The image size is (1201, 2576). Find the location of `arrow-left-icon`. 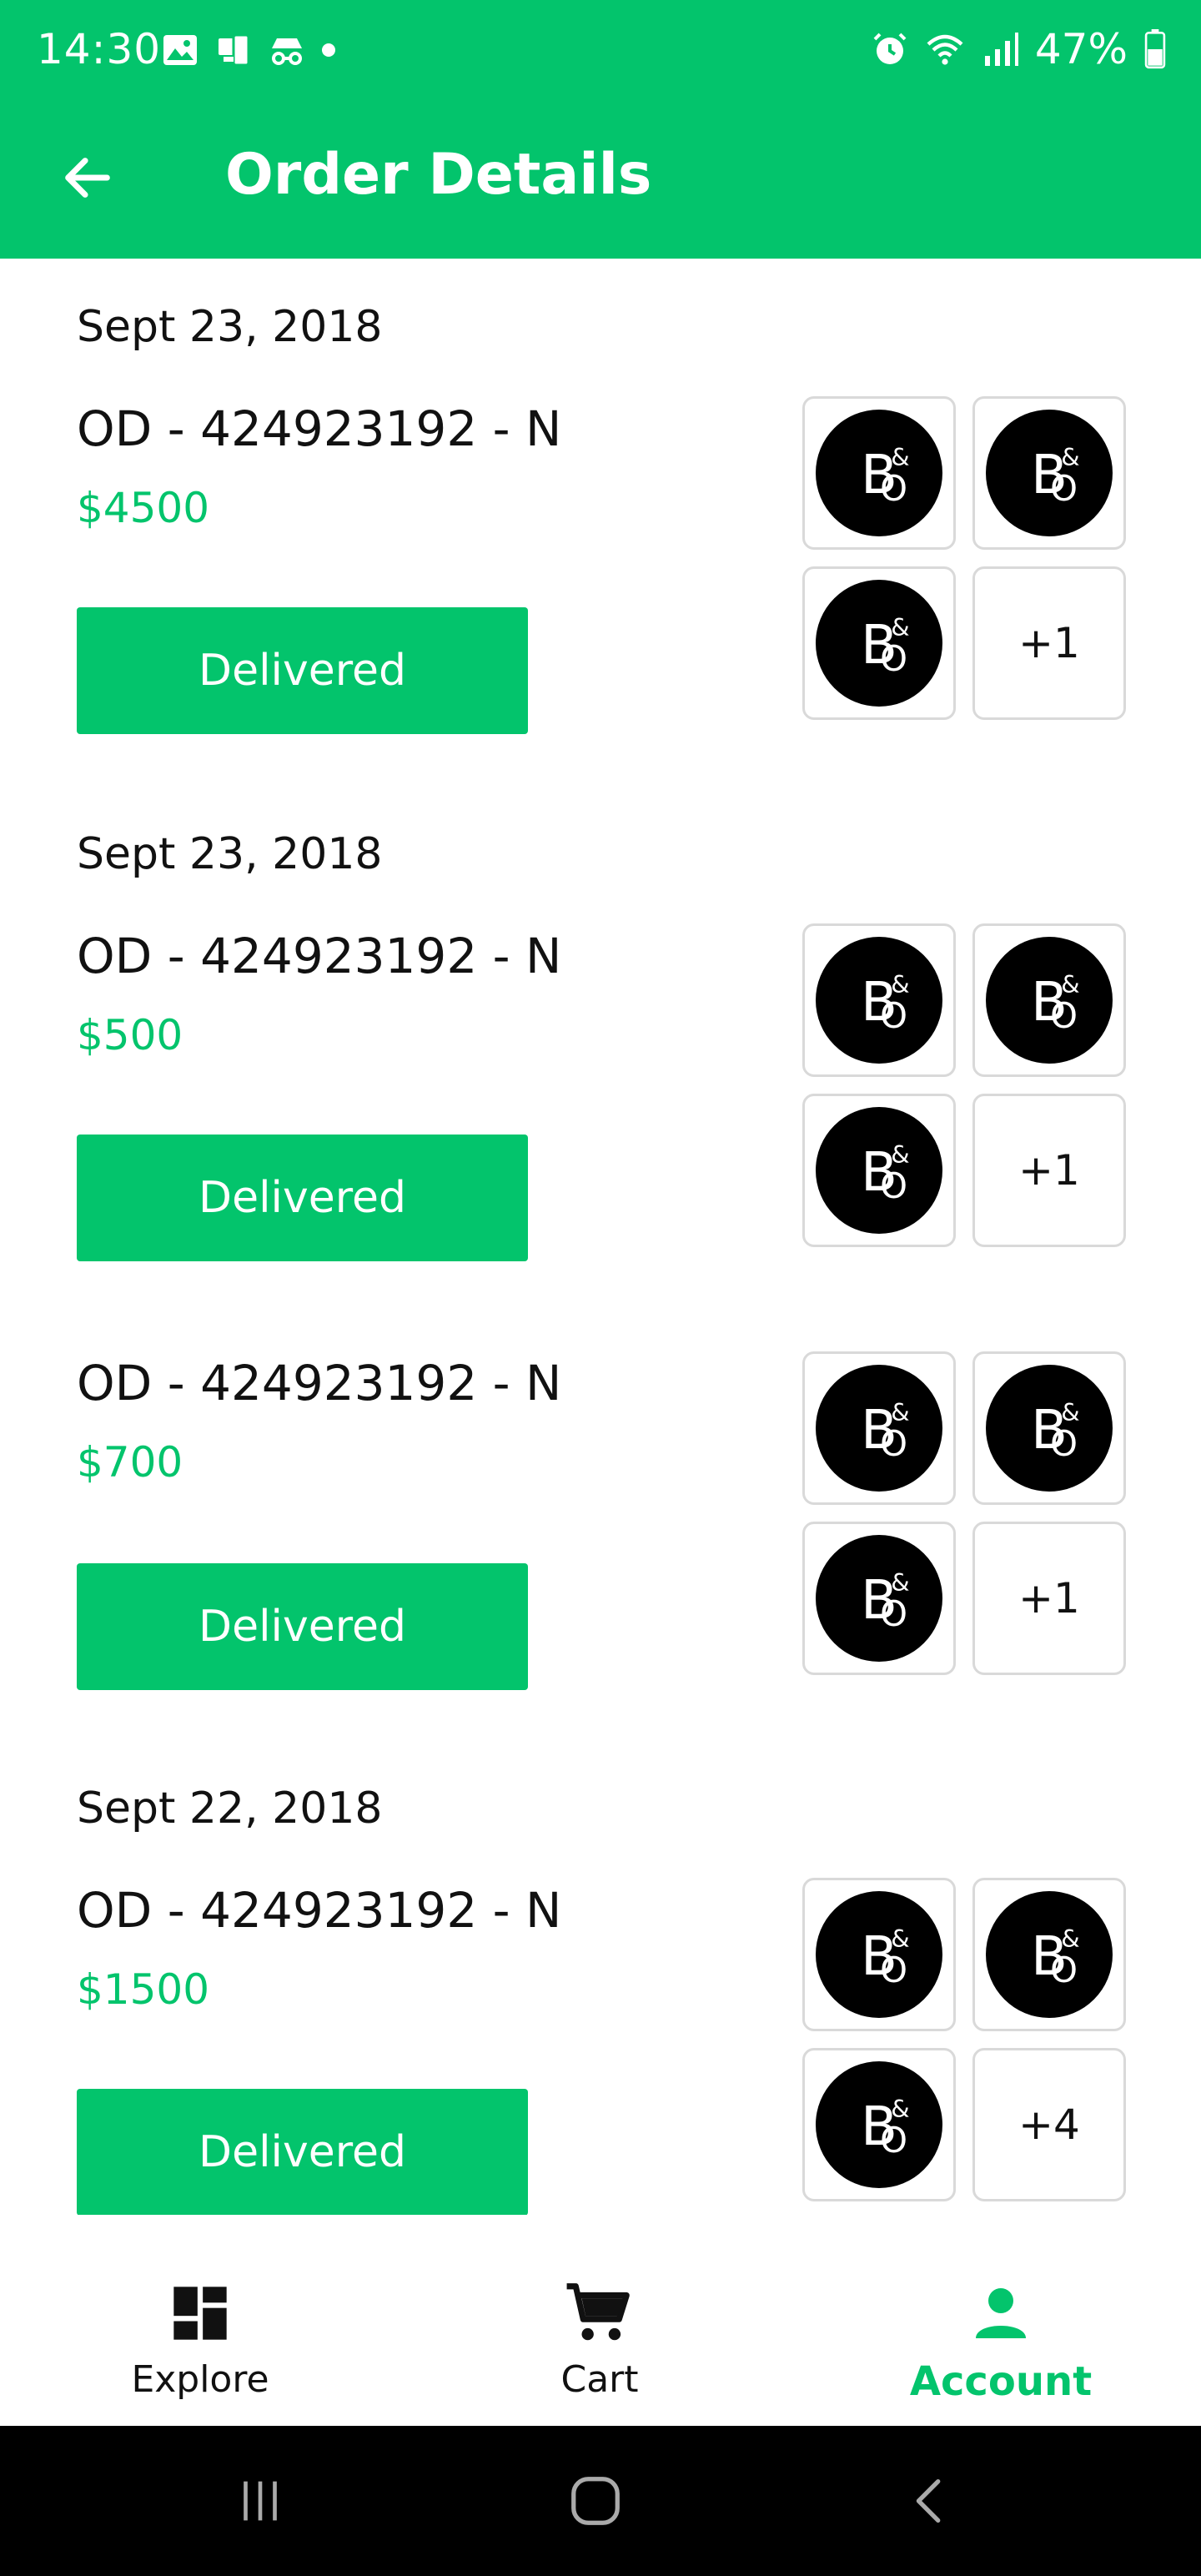

arrow-left-icon is located at coordinates (88, 178).